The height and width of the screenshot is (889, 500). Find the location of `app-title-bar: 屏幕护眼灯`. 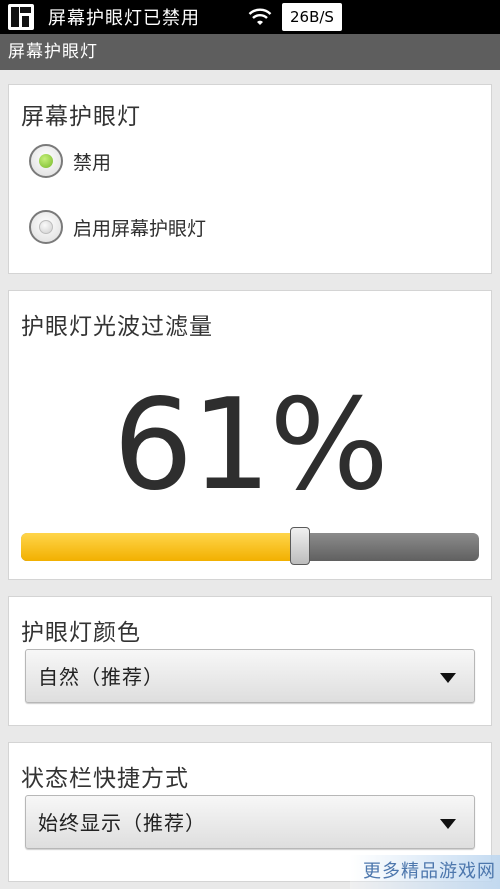

app-title-bar: 屏幕护眼灯 is located at coordinates (250, 52).